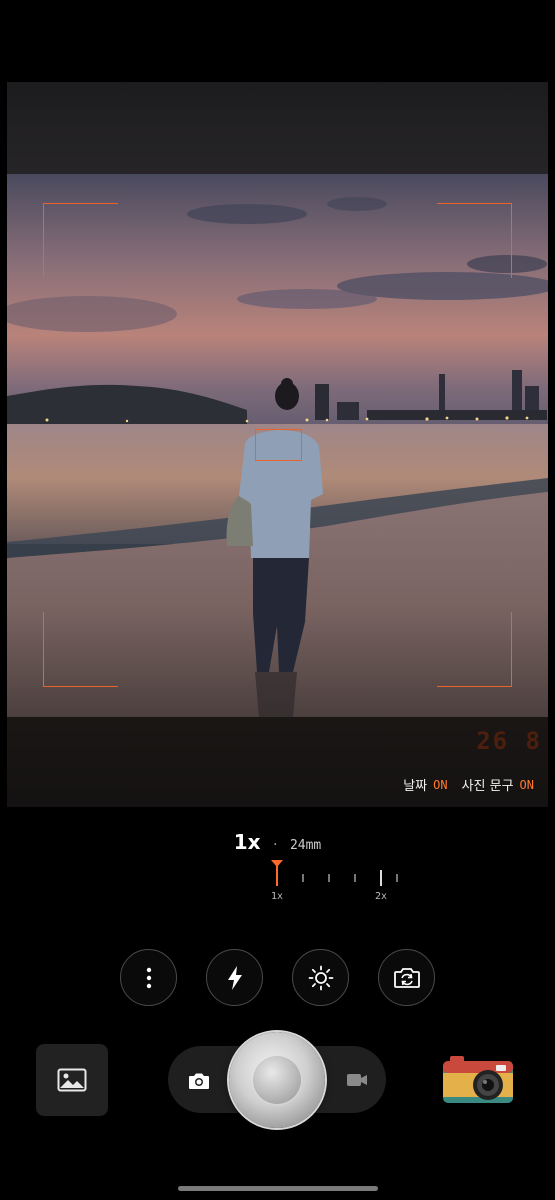  Describe the element at coordinates (247, 842) in the screenshot. I see `zoom-value: 1x` at that location.